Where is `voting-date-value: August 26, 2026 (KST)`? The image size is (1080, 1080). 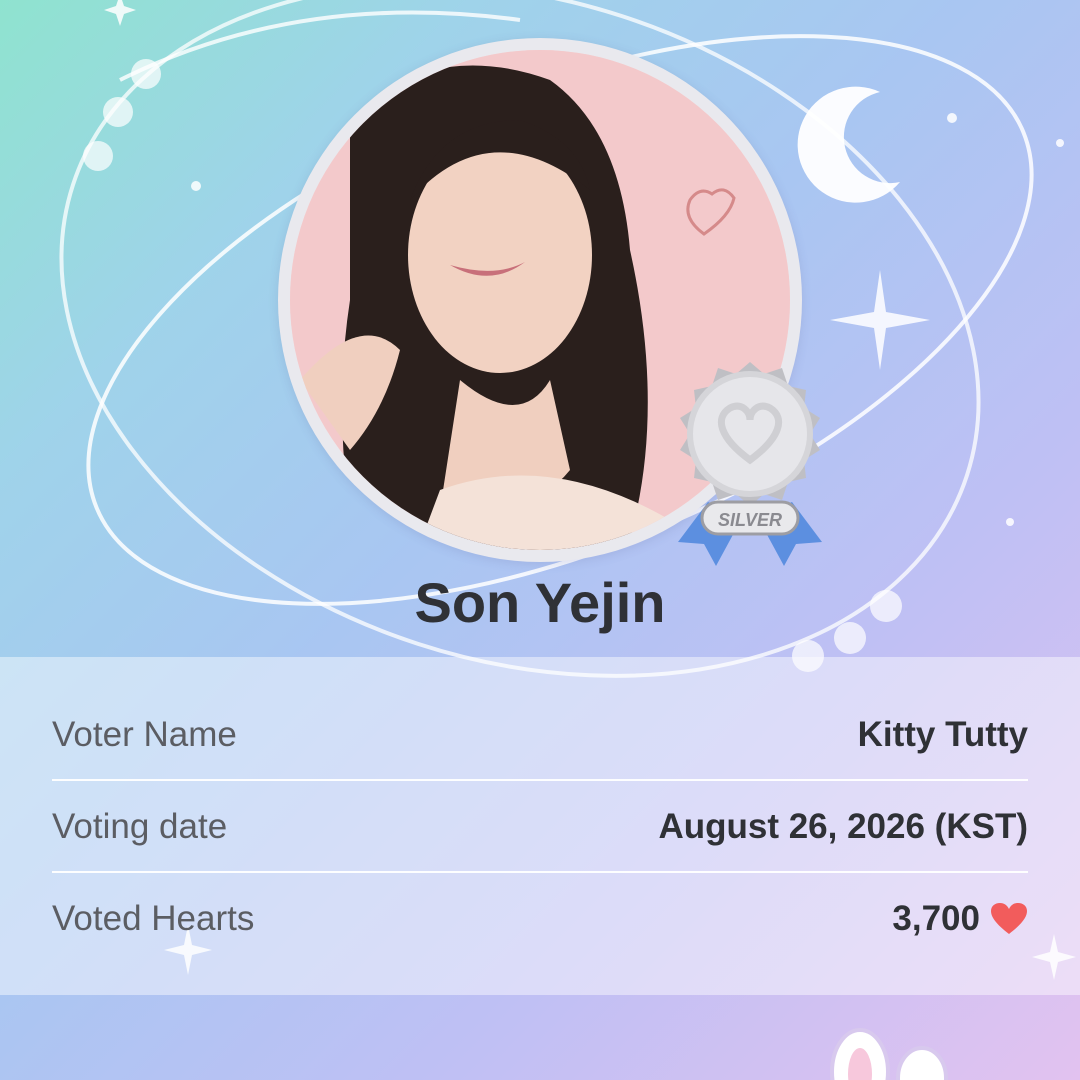 voting-date-value: August 26, 2026 (KST) is located at coordinates (843, 826).